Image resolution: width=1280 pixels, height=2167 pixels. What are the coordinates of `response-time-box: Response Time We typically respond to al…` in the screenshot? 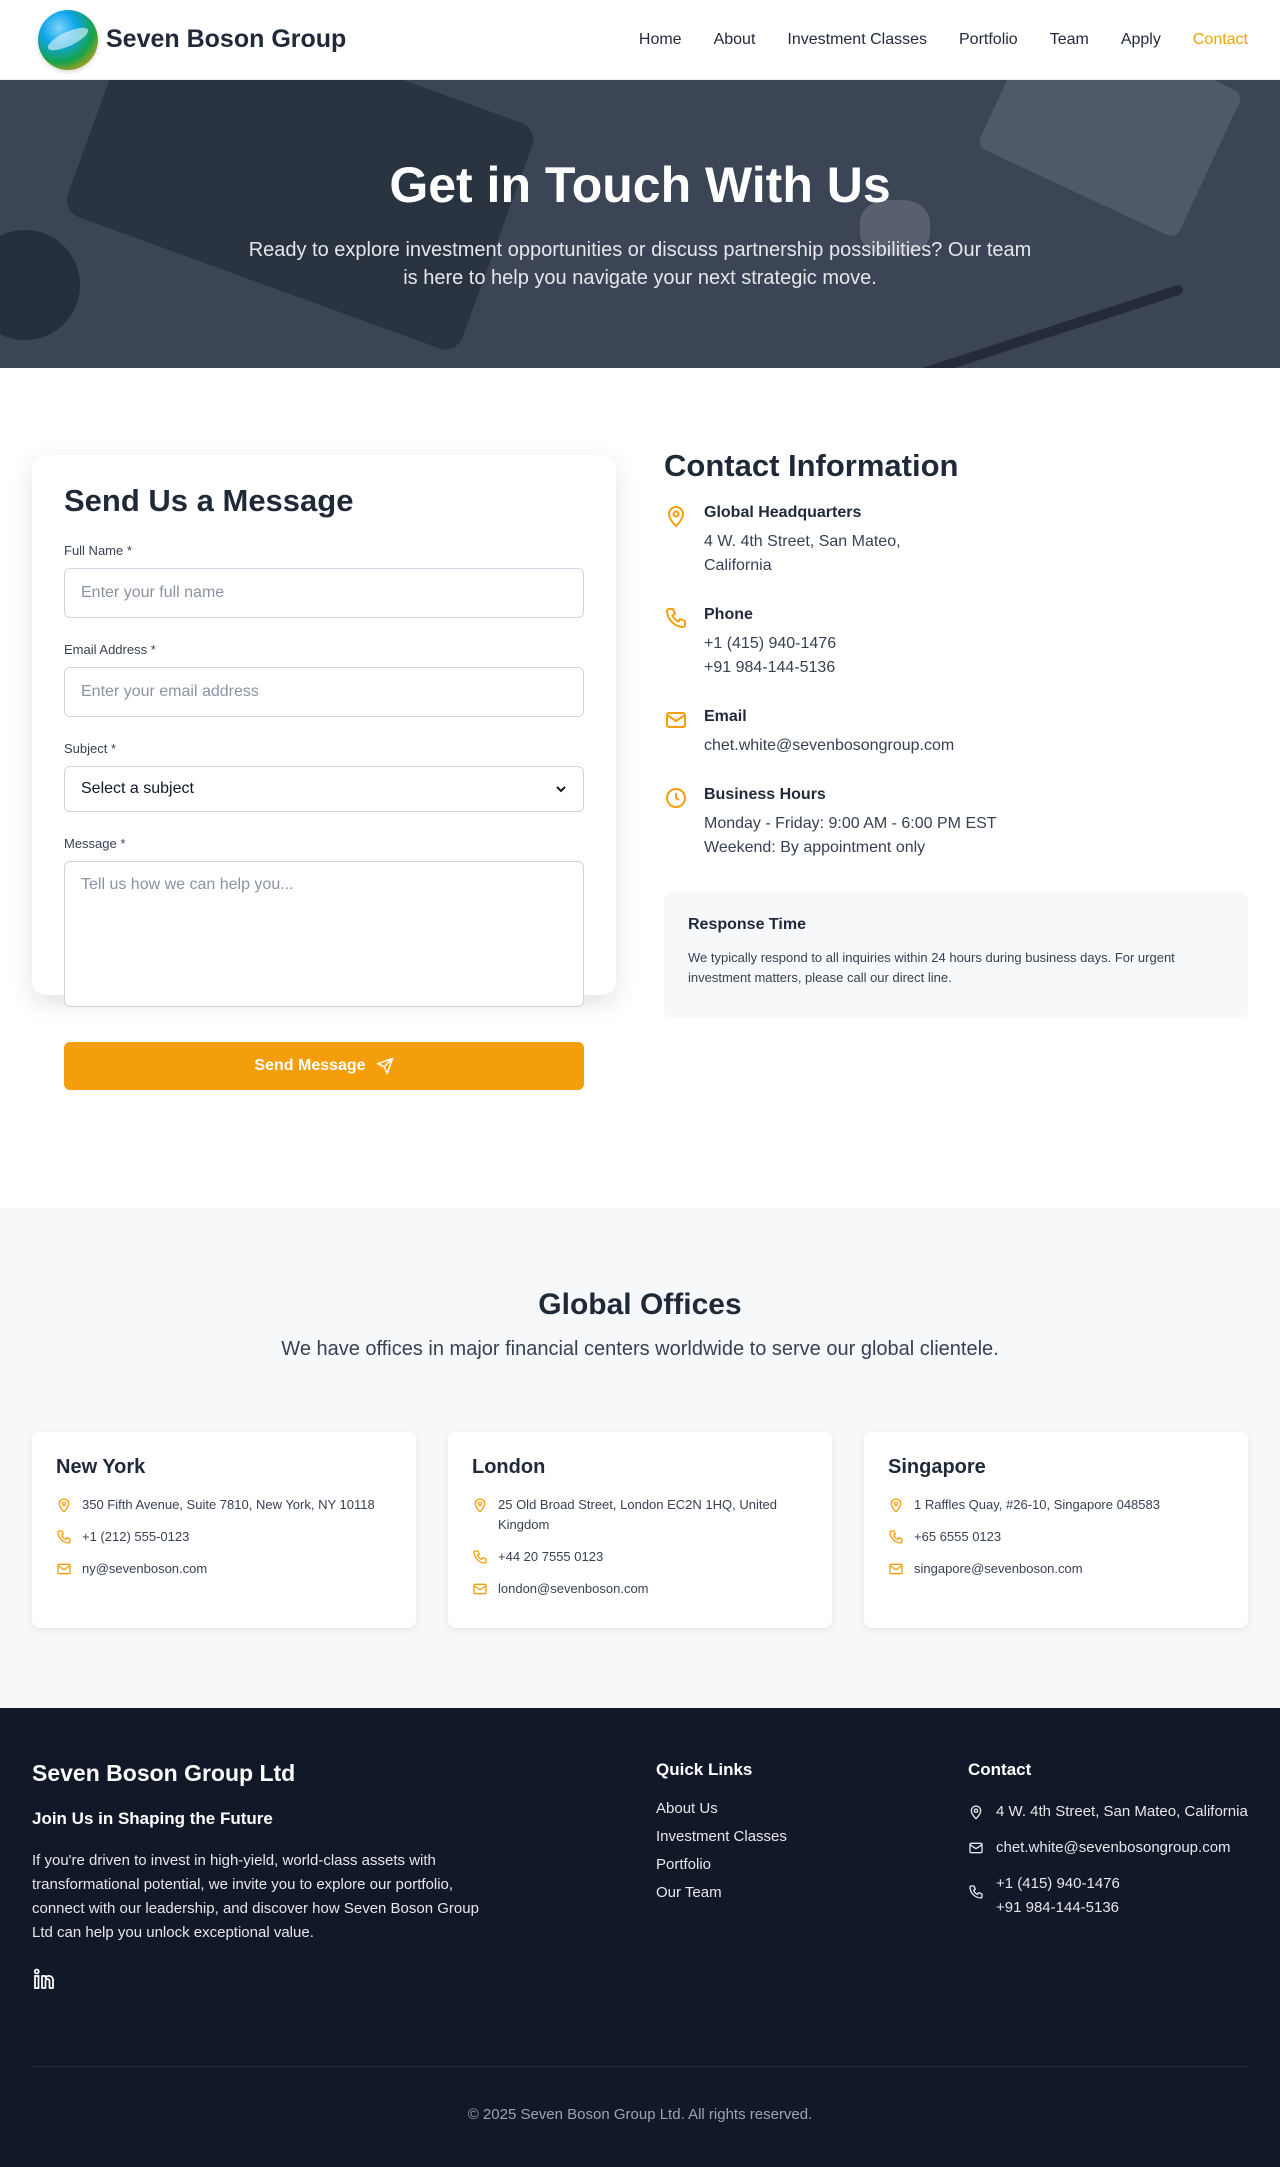 It's located at (956, 955).